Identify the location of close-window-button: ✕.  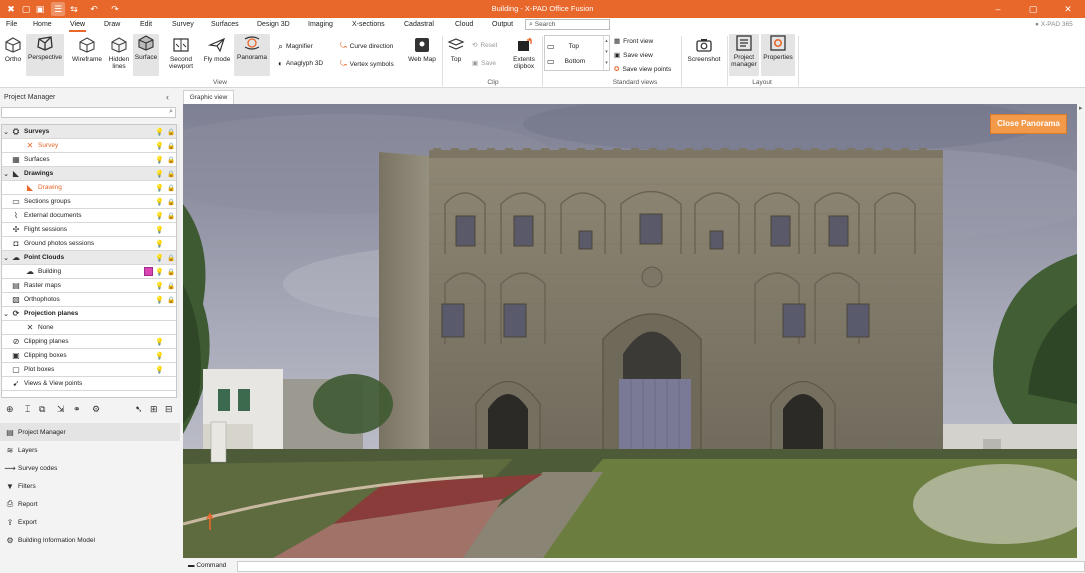
(1067, 9).